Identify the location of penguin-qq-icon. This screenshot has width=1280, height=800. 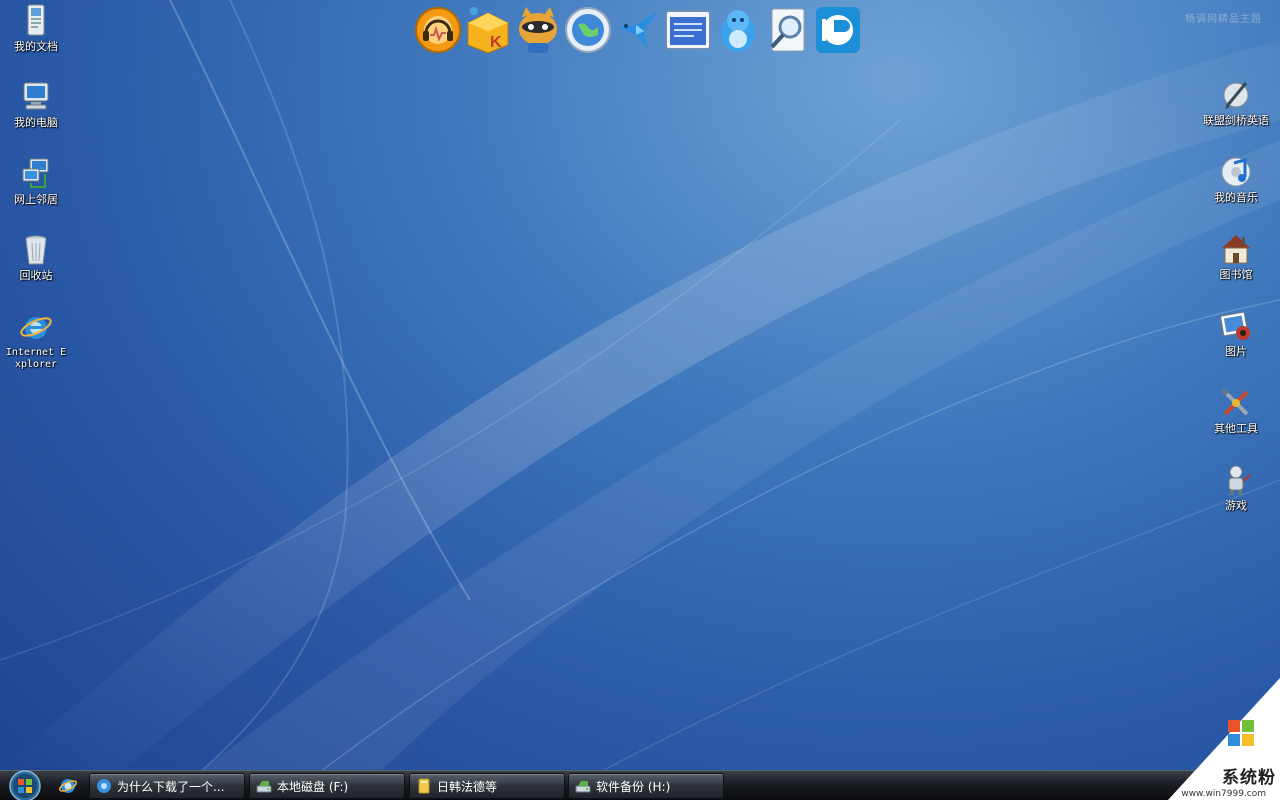
(738, 30).